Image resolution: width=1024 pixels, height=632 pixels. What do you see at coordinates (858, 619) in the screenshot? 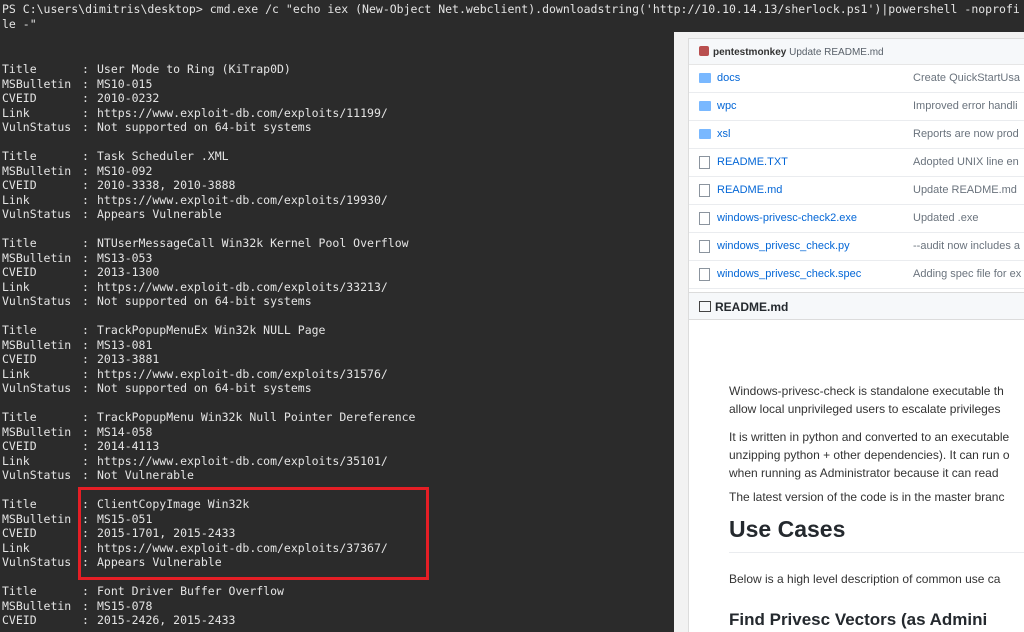
I see `readme-heading-find-privesc: Find Privesc Vectors (as Admini` at bounding box center [858, 619].